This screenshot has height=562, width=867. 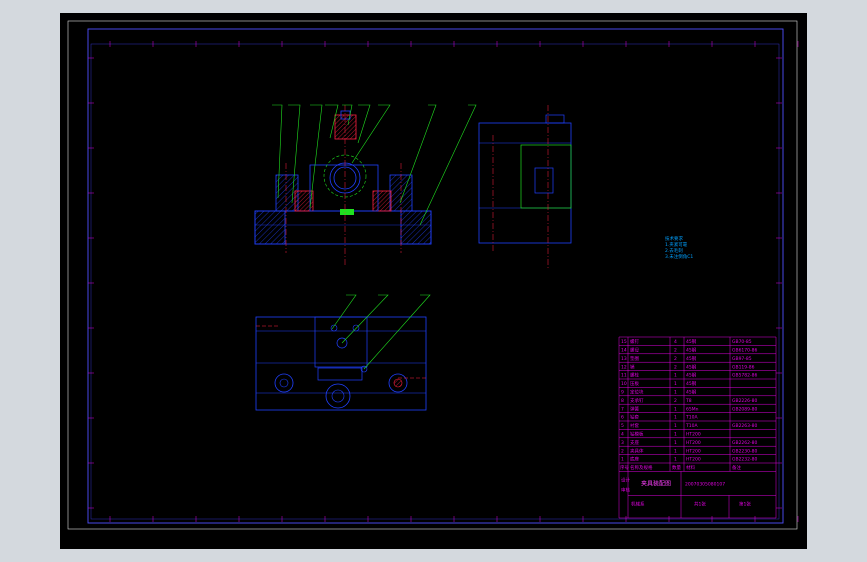 What do you see at coordinates (638, 503) in the screenshot?
I see `table-cell: 机械系` at bounding box center [638, 503].